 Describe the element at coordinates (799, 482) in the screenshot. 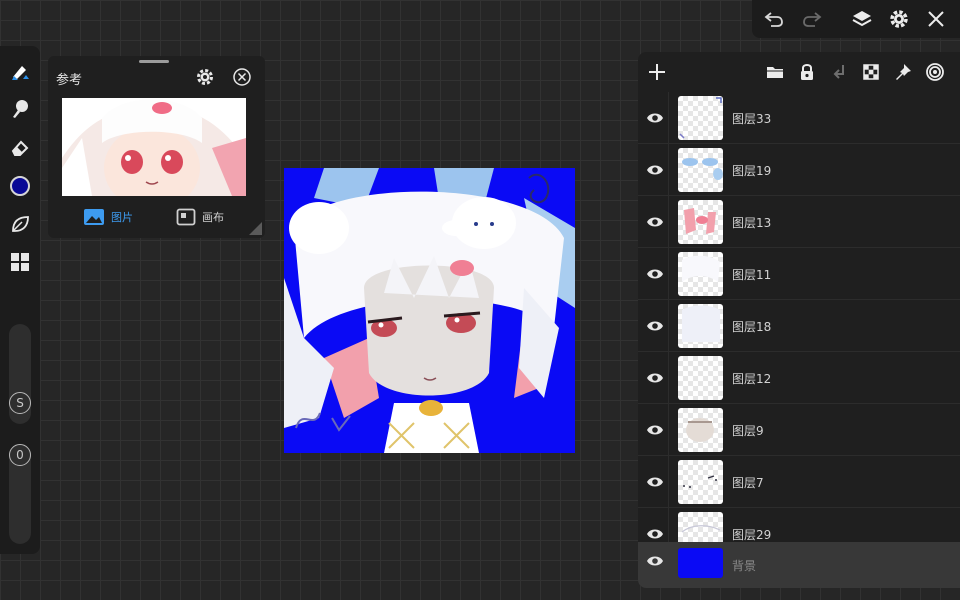

I see `layer-row: 图层7` at that location.